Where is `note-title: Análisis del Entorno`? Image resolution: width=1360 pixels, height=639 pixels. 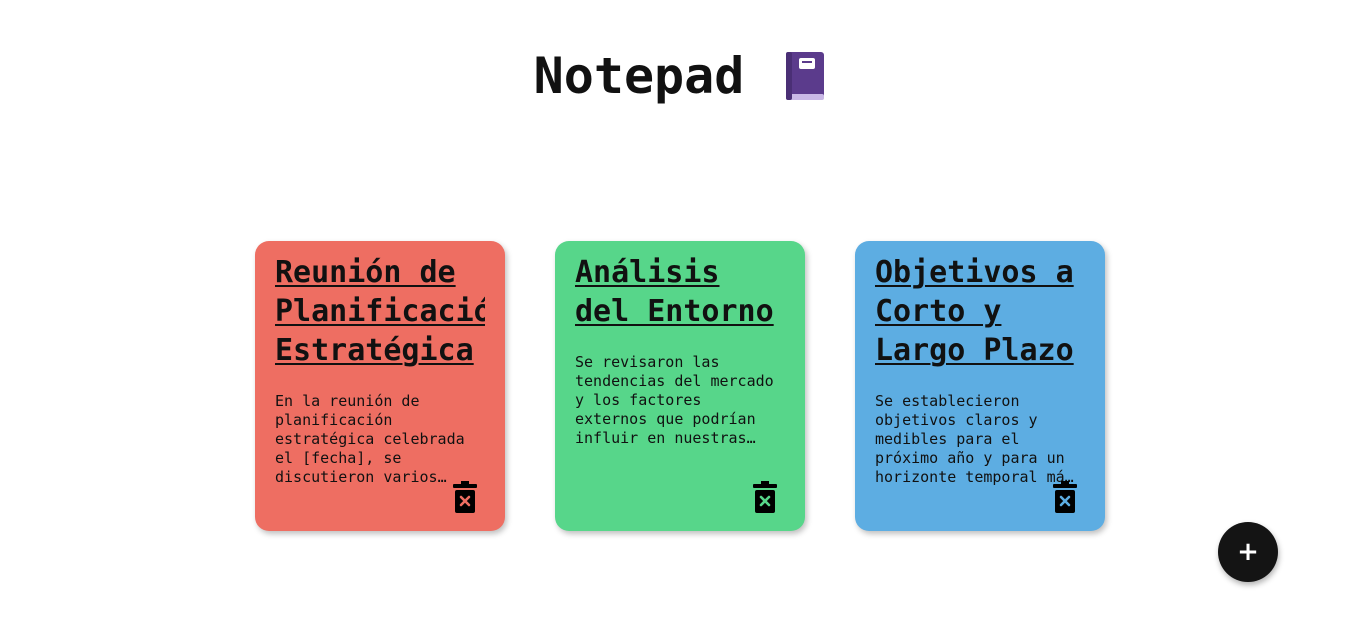
note-title: Análisis del Entorno is located at coordinates (680, 292).